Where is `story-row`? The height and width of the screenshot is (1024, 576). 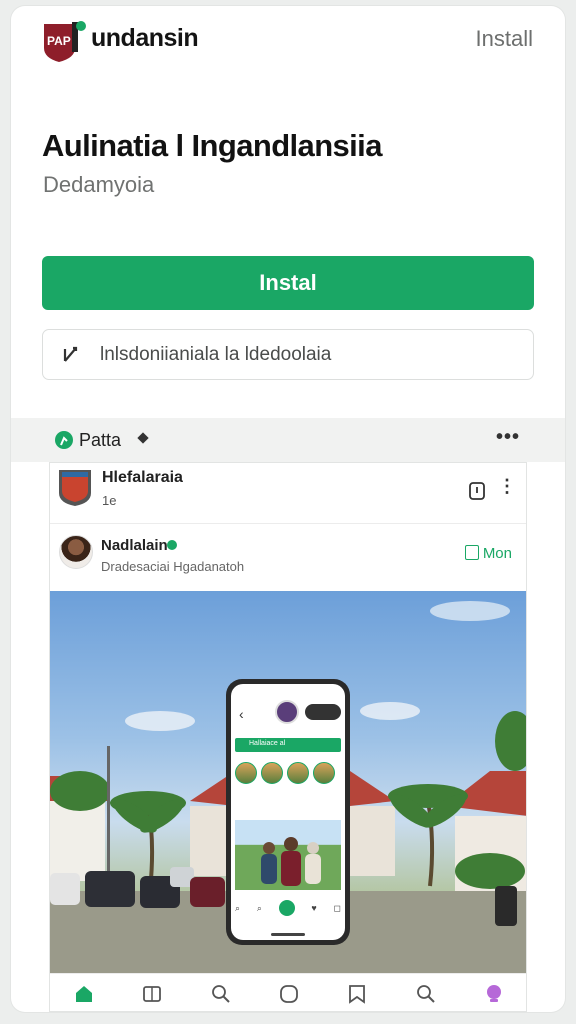
story-row is located at coordinates (290, 773).